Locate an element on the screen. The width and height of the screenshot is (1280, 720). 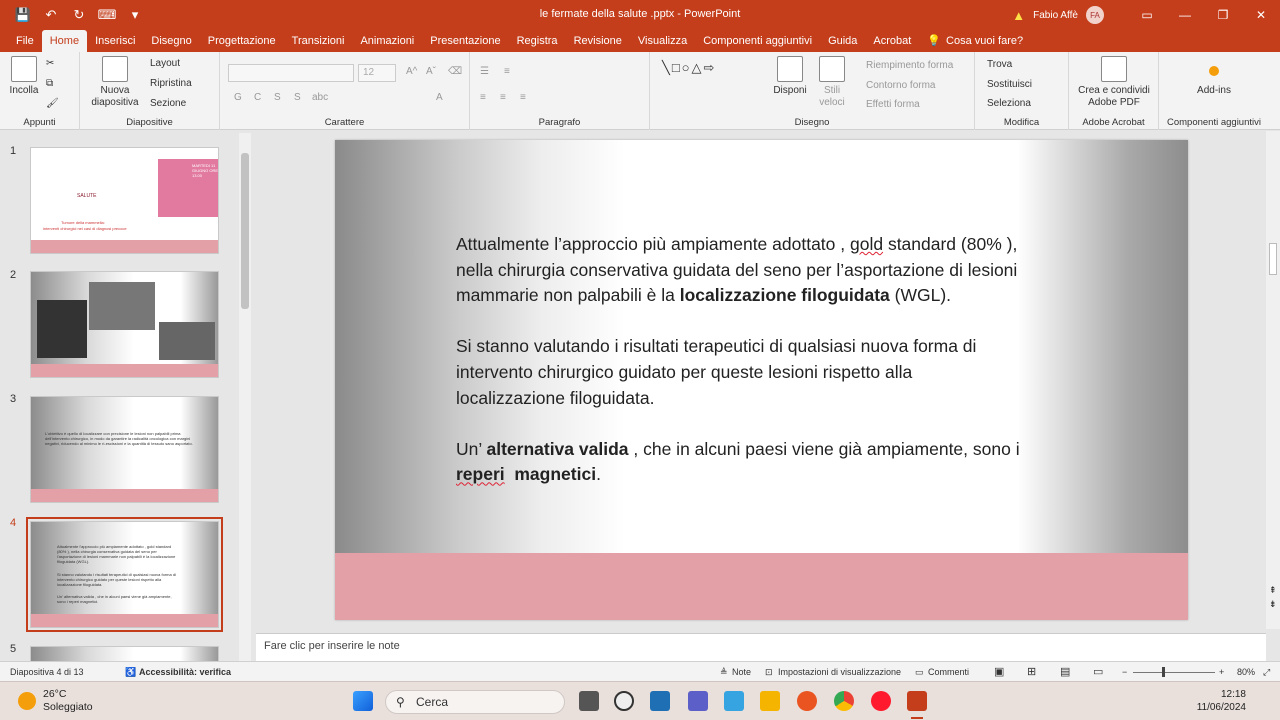
section-button: Sezione is located at coordinates (168, 103).